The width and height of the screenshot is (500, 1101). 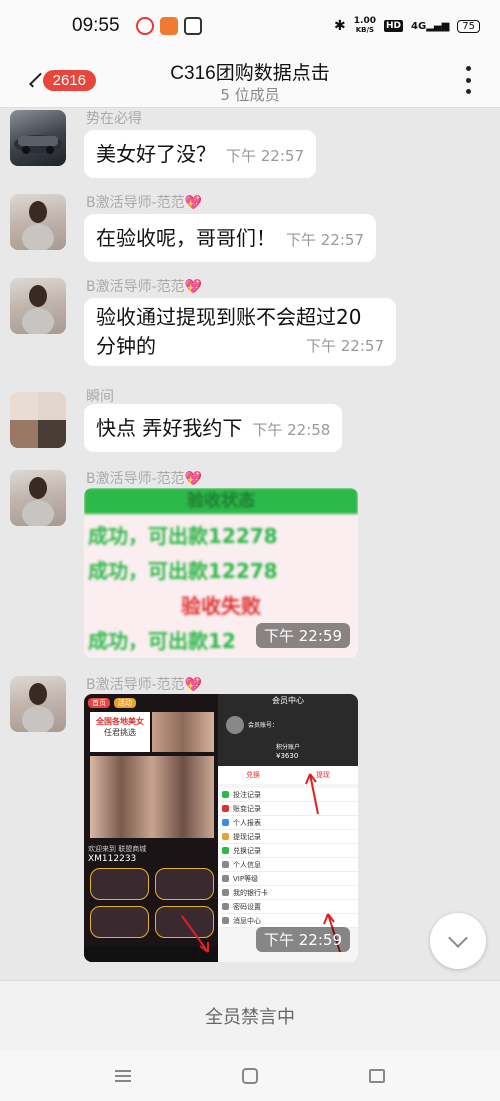 What do you see at coordinates (407, 26) in the screenshot?
I see `status-indicators: ✱ 1.00 KB/S HD 4G▂▄▆ 75` at bounding box center [407, 26].